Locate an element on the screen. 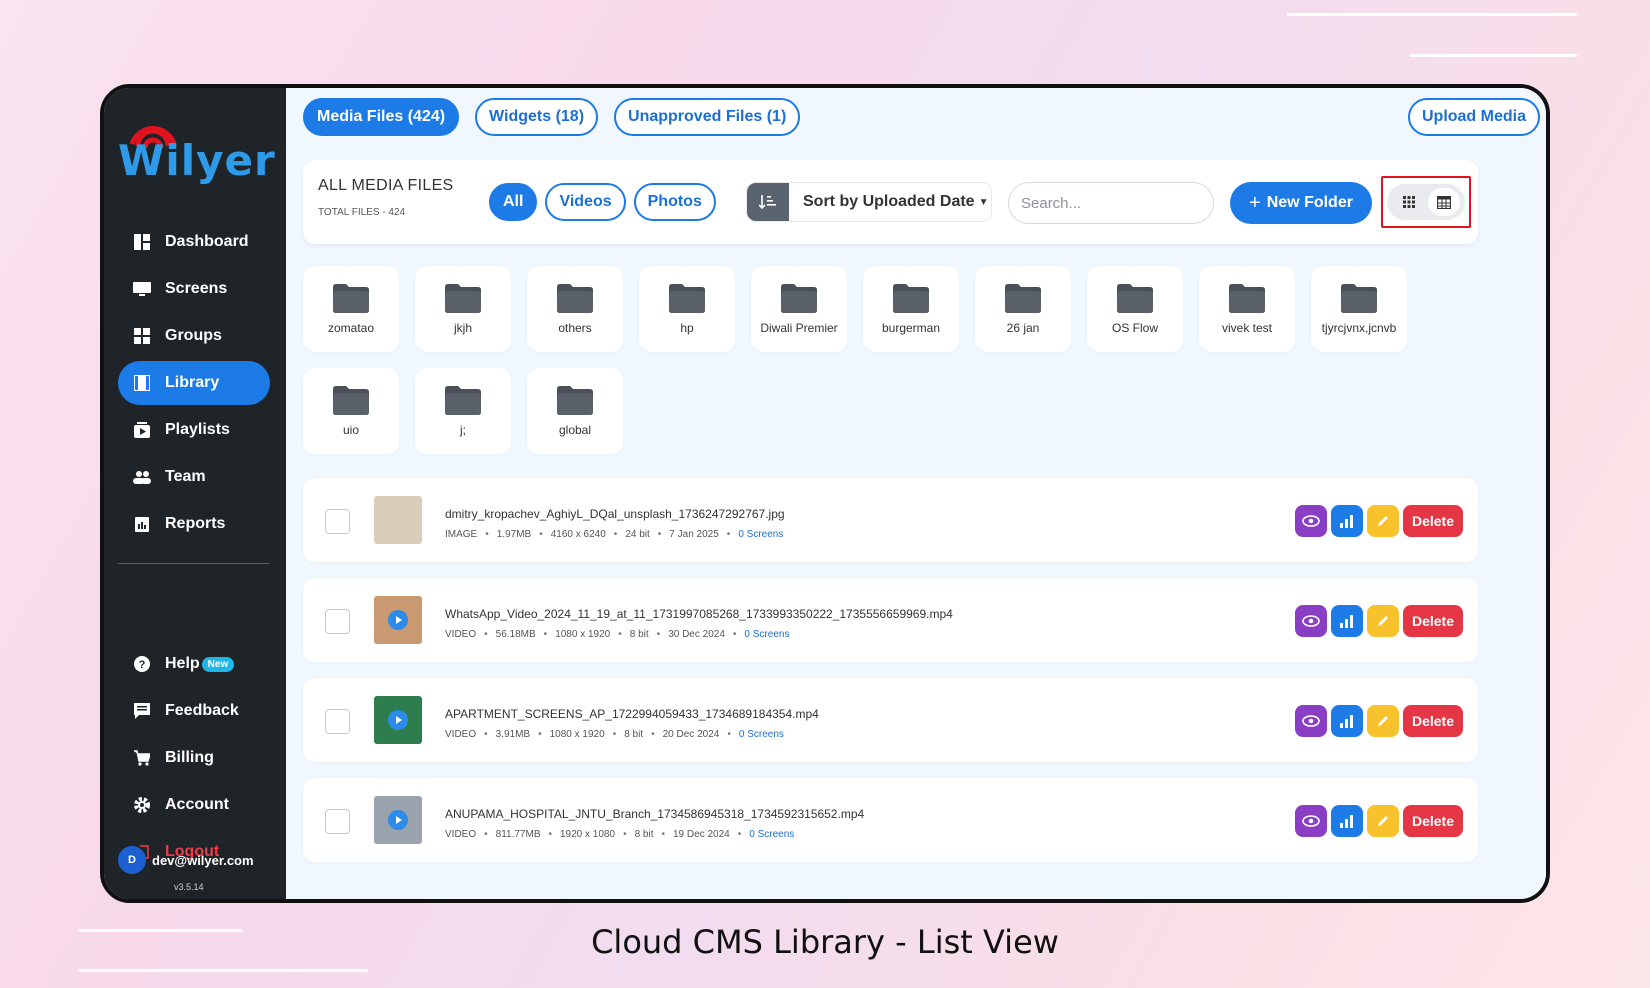  film-icon is located at coordinates (142, 383).